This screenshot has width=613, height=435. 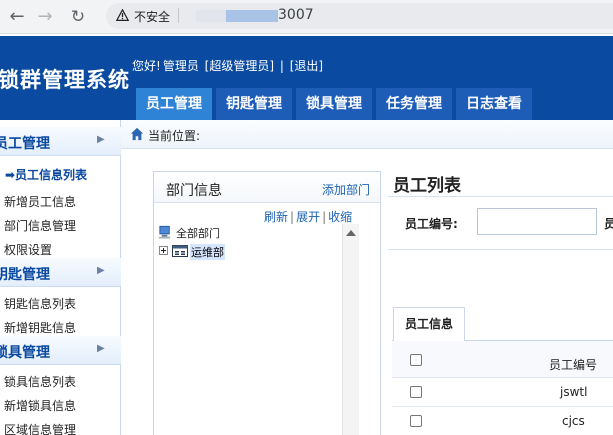 I want to click on employee-id-cell: cjcs, so click(x=573, y=421).